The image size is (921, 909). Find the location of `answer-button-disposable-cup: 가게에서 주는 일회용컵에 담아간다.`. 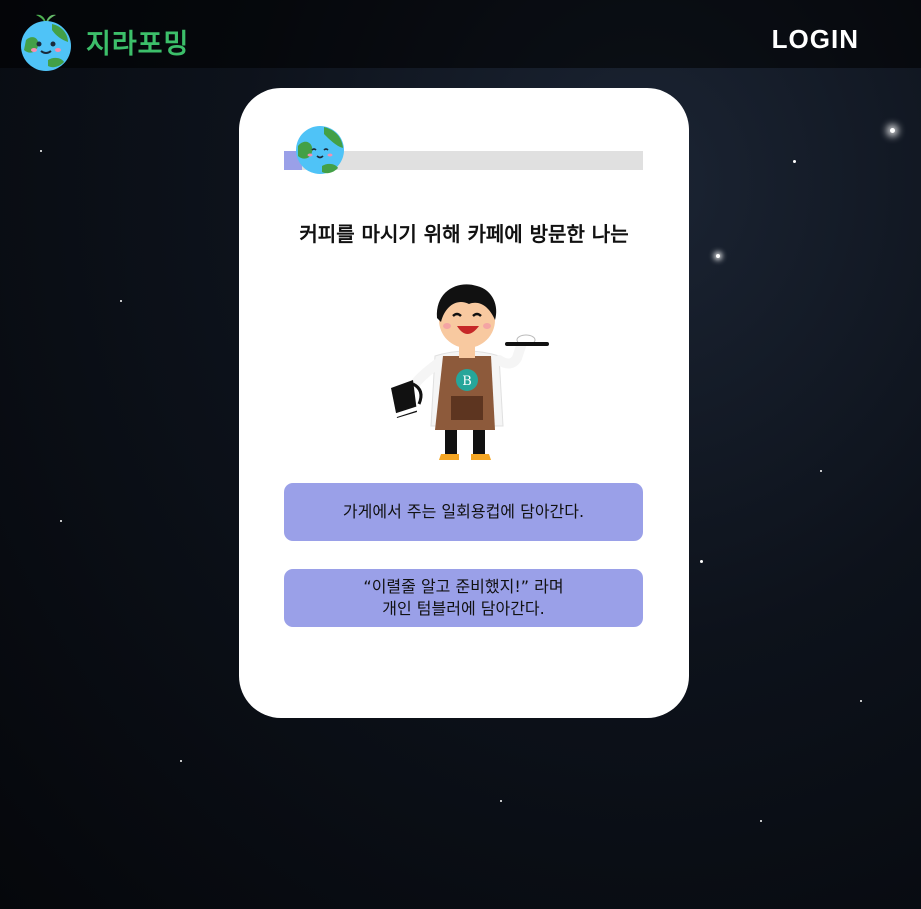

answer-button-disposable-cup: 가게에서 주는 일회용컵에 담아간다. is located at coordinates (463, 512).